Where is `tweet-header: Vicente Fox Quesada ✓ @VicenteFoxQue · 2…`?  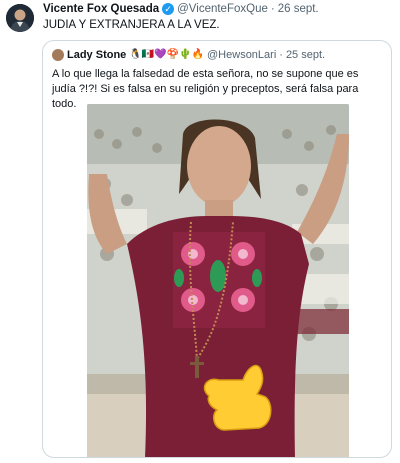 tweet-header: Vicente Fox Quesada ✓ @VicenteFoxQue · 2… is located at coordinates (181, 9).